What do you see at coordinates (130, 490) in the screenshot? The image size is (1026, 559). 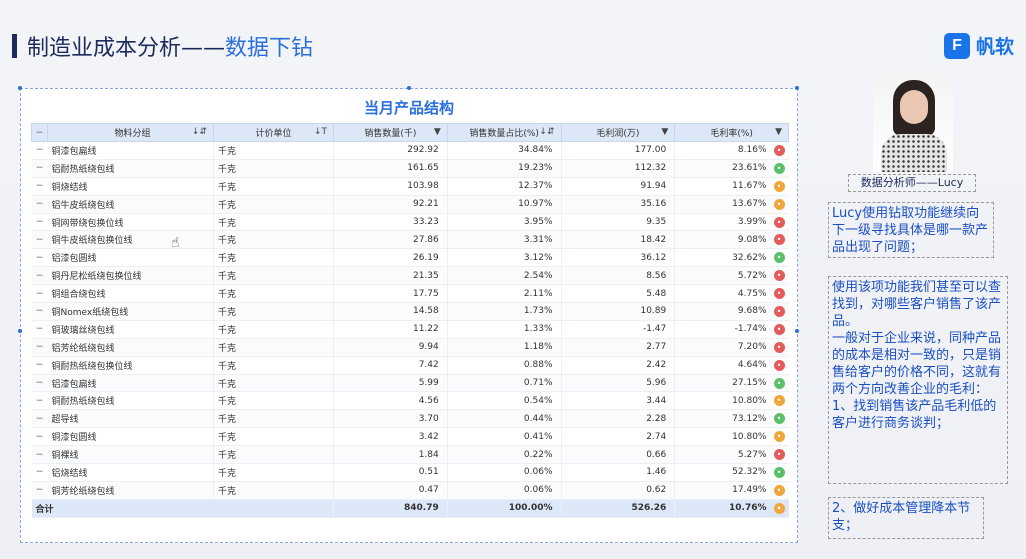 I see `material-group-cell: 铜芳纶纸绕包线` at bounding box center [130, 490].